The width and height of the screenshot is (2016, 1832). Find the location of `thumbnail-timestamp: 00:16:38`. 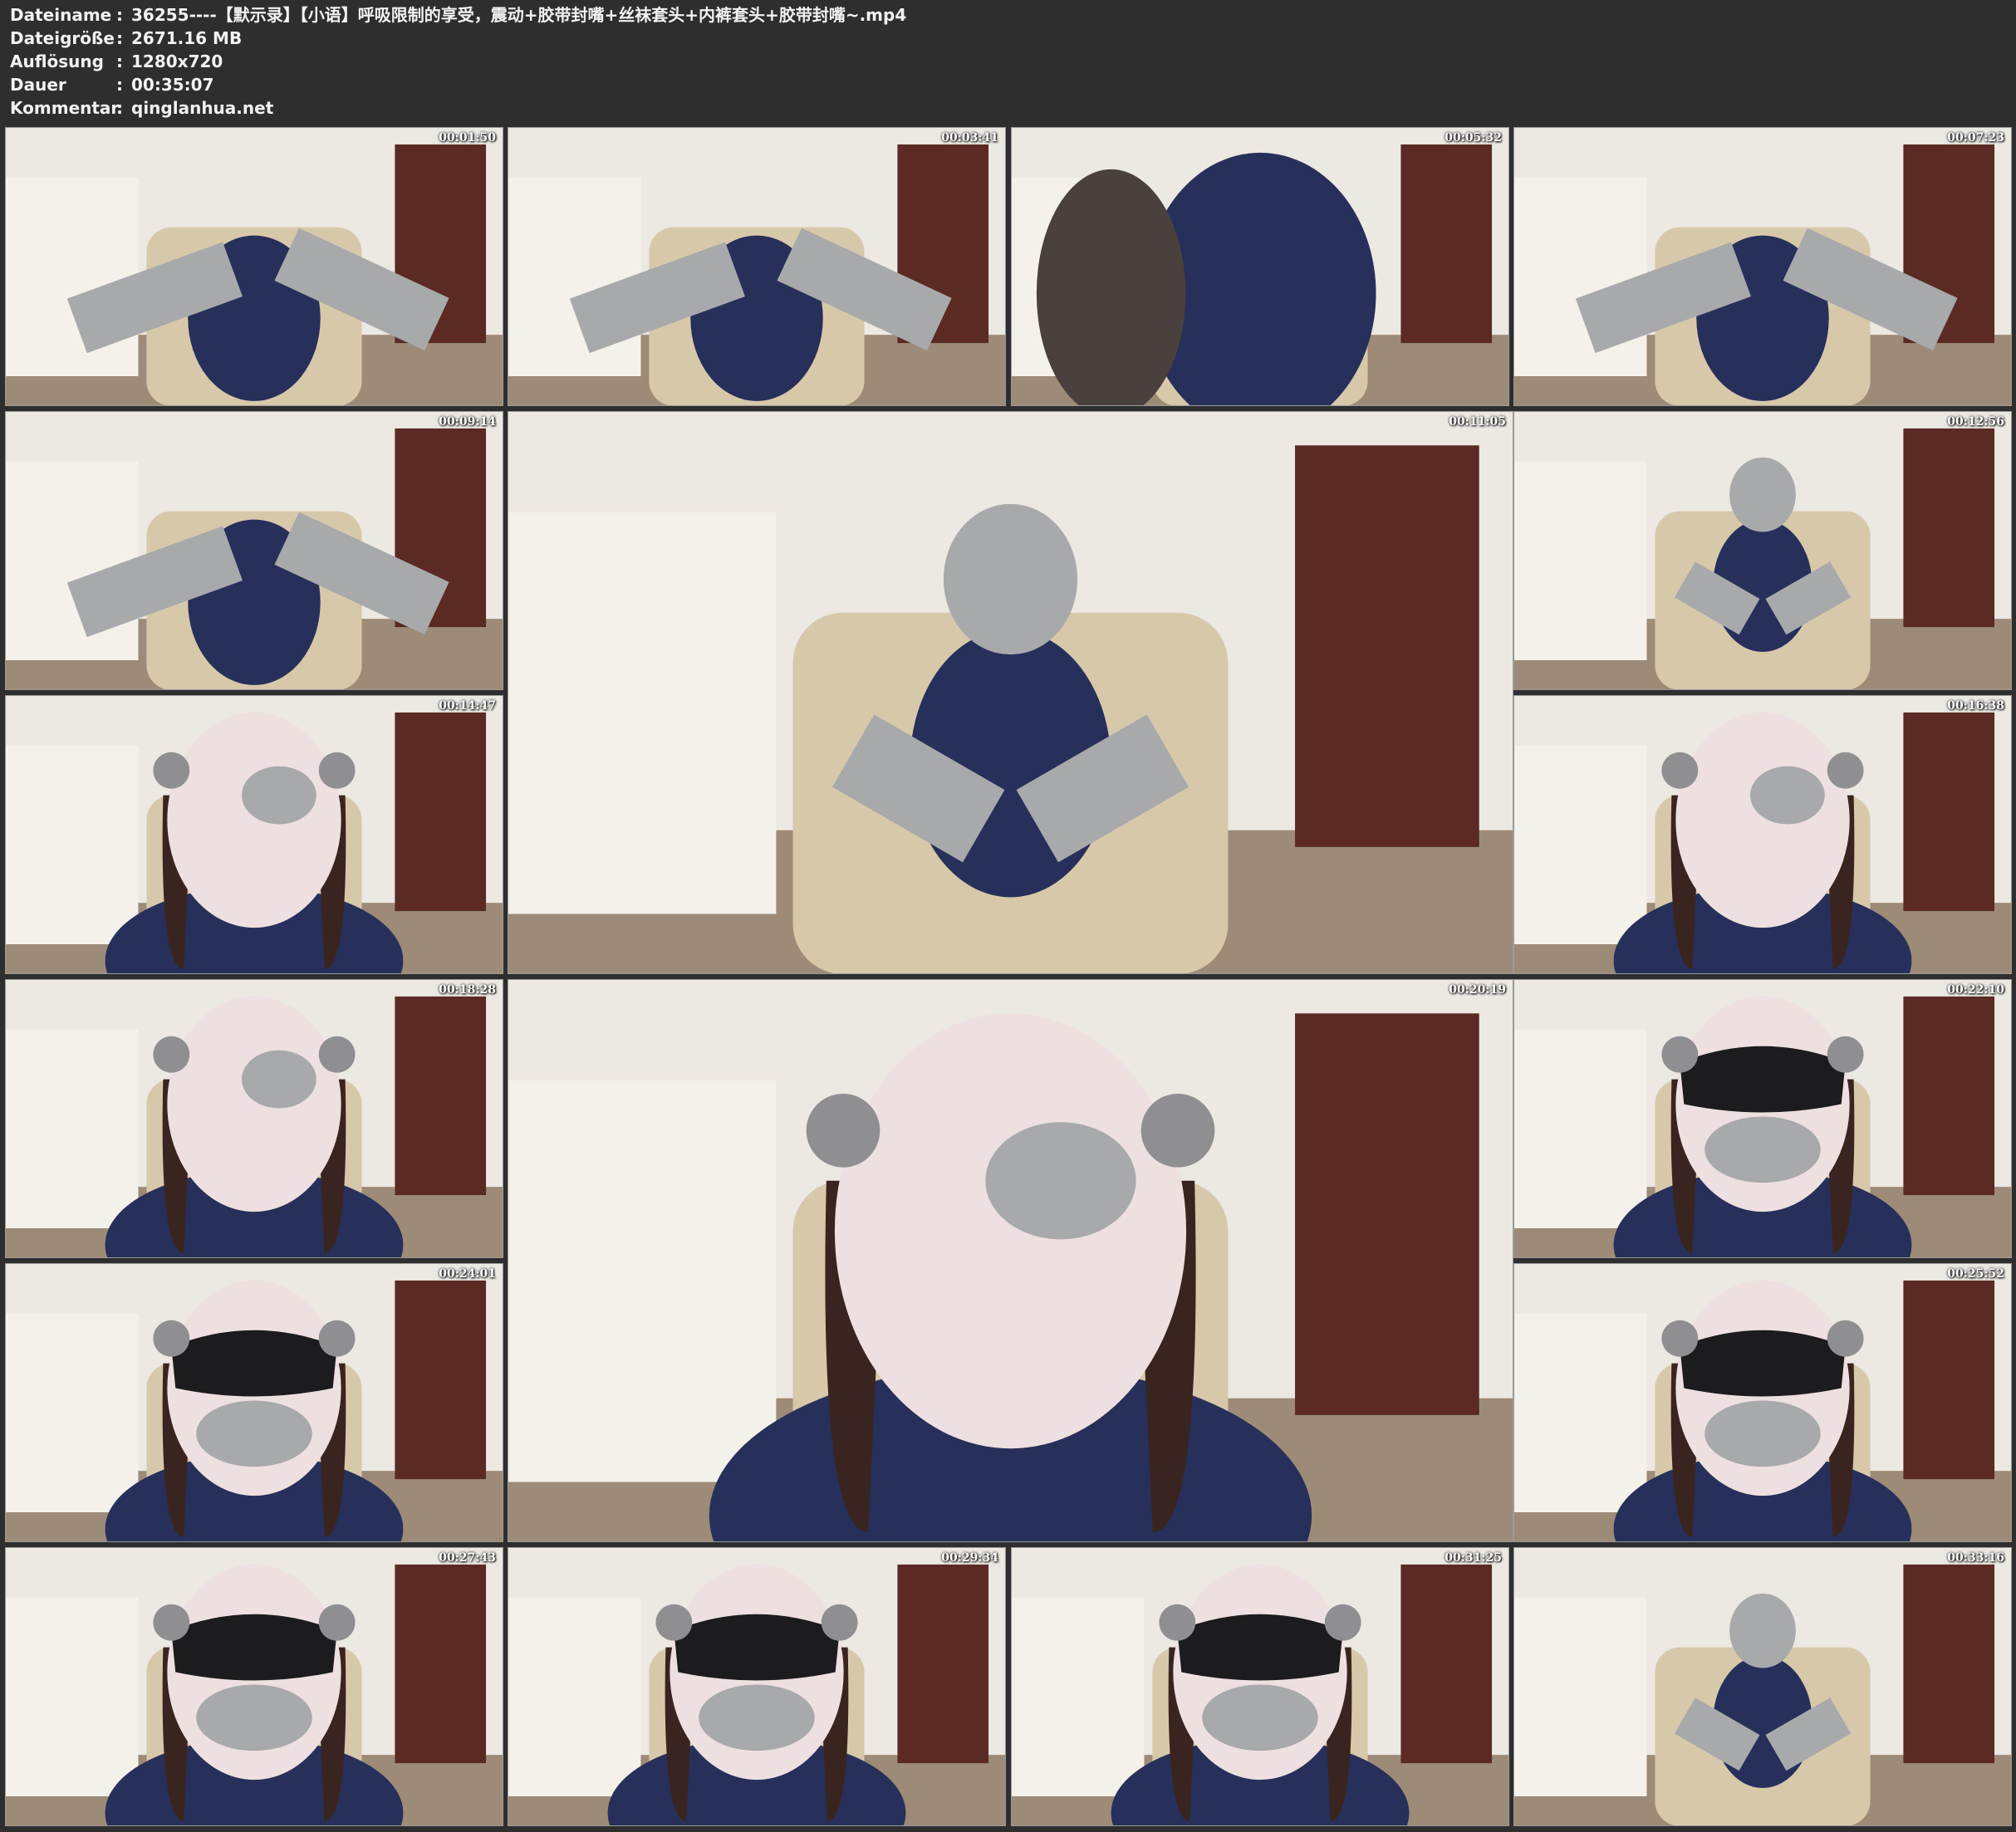

thumbnail-timestamp: 00:16:38 is located at coordinates (1976, 706).